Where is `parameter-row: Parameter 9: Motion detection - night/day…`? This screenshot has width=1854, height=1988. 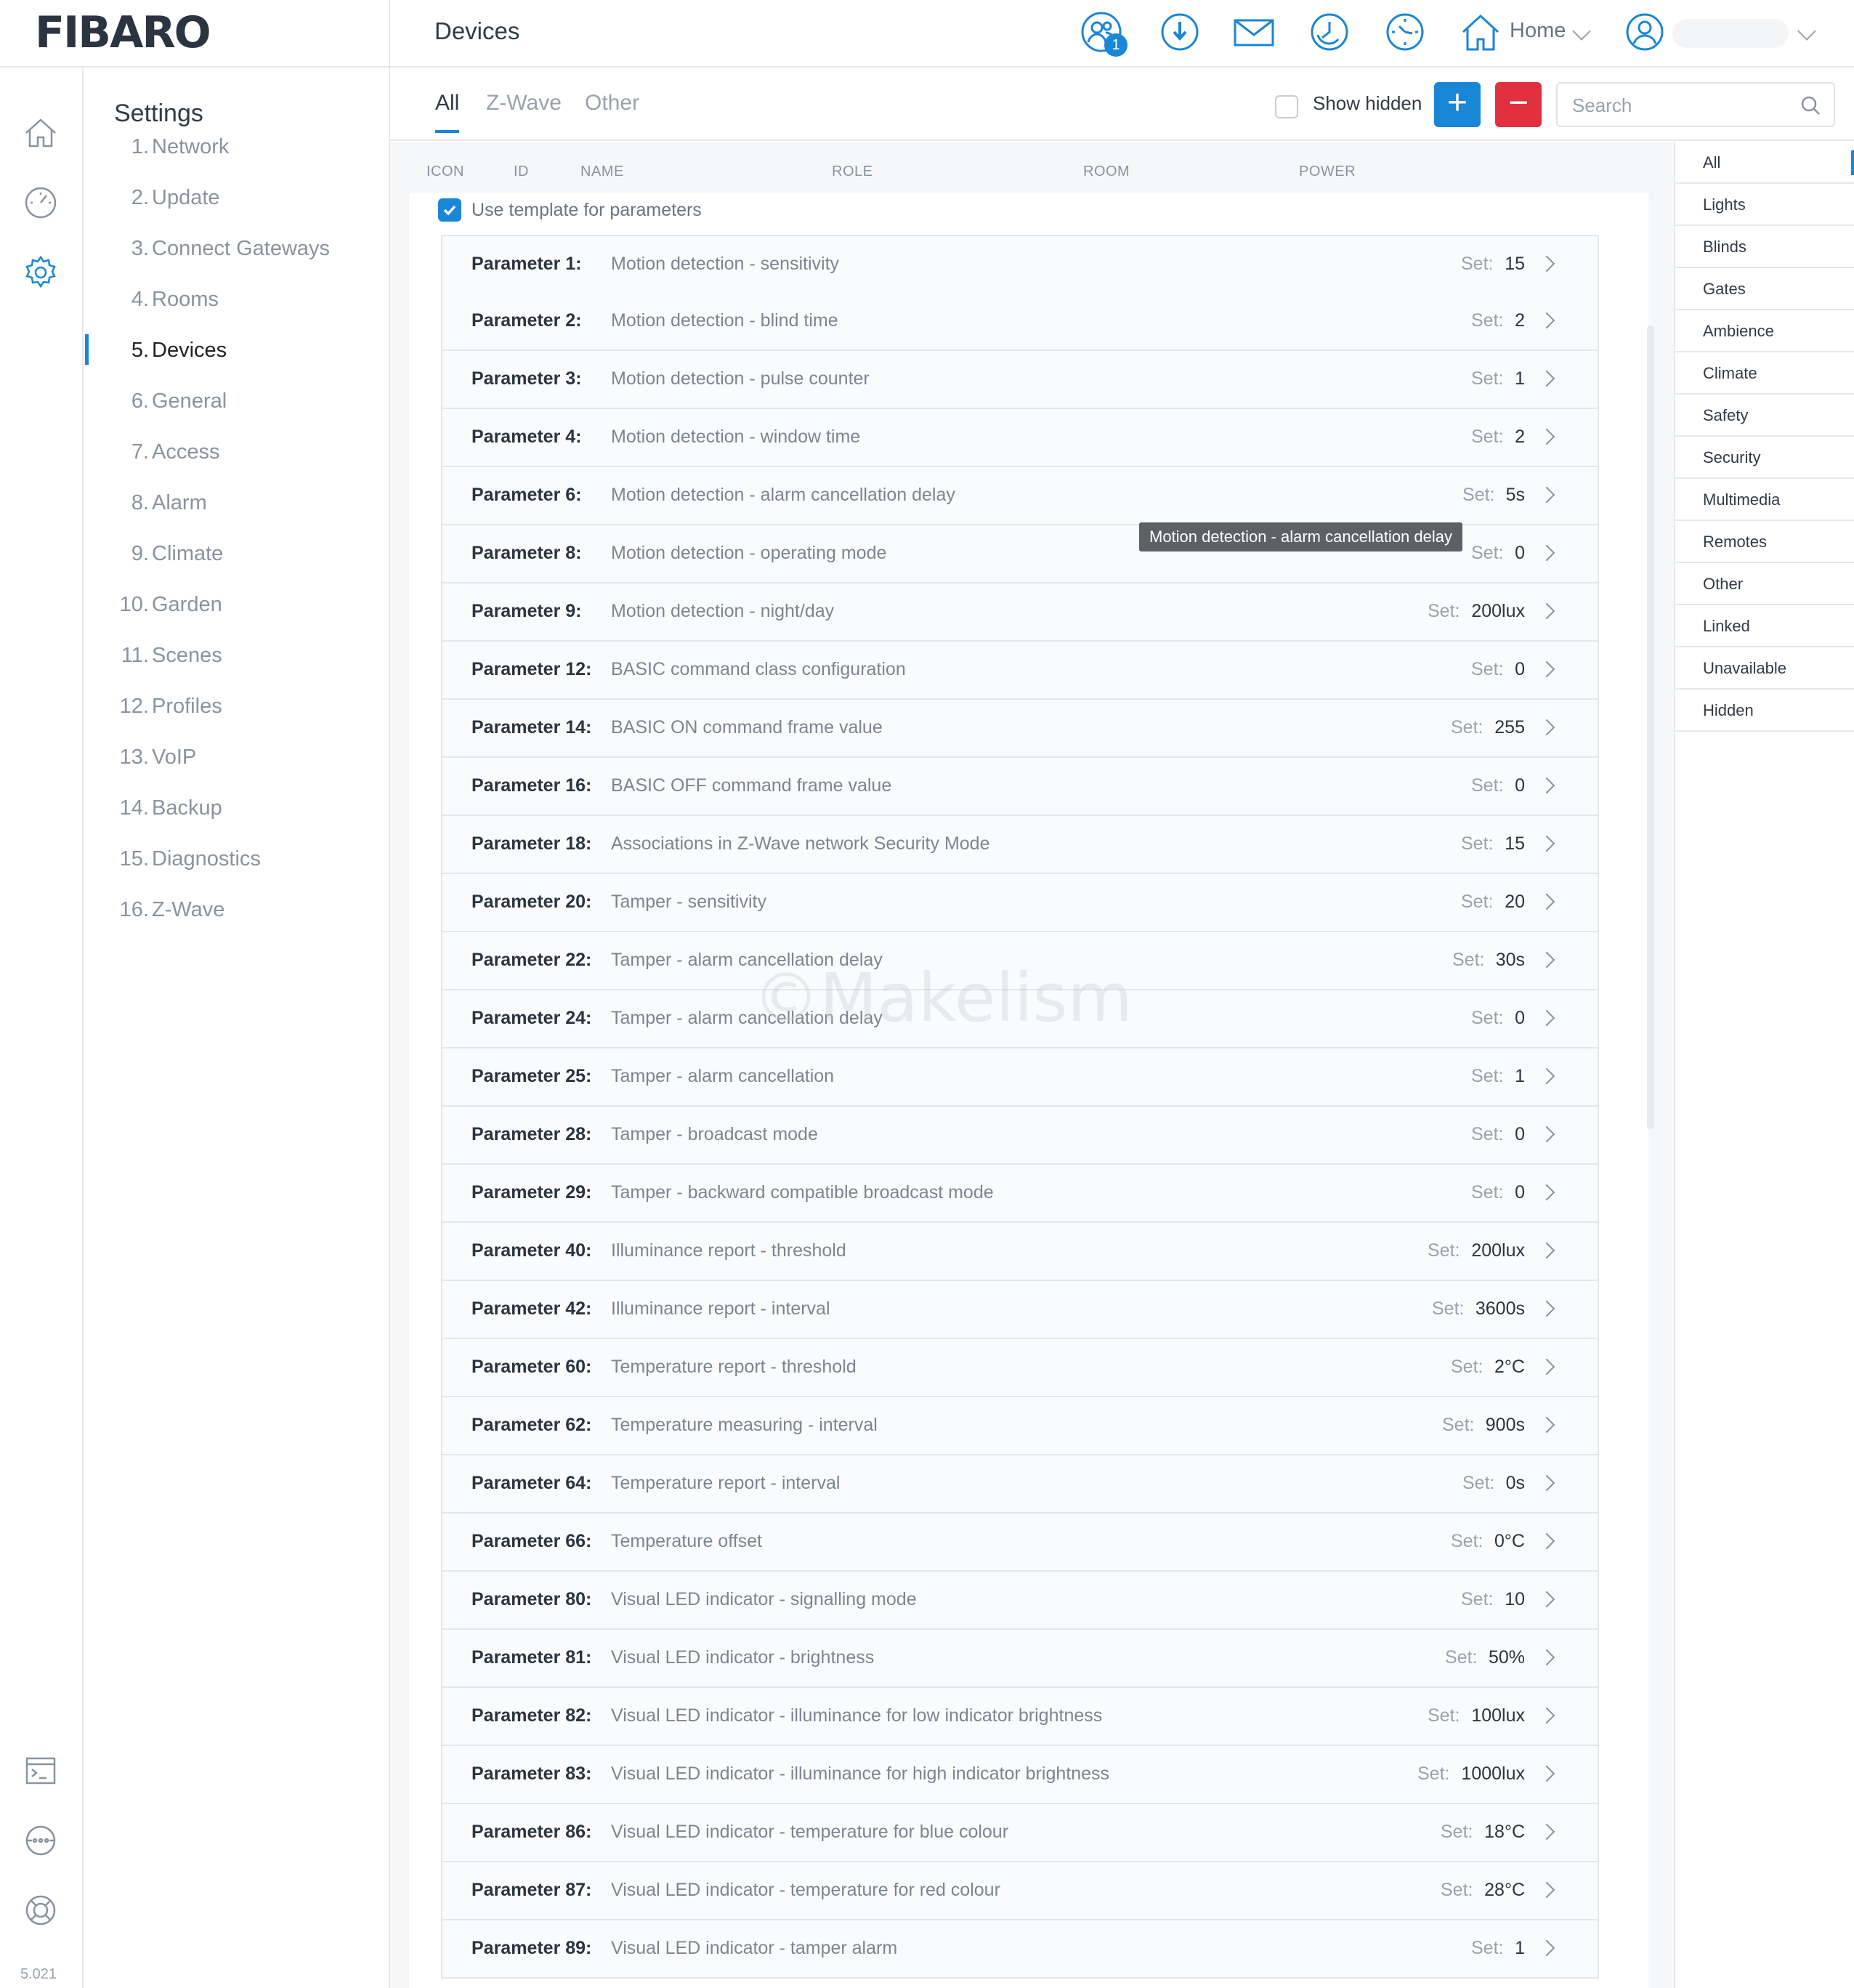 parameter-row: Parameter 9: Motion detection - night/day… is located at coordinates (1020, 612).